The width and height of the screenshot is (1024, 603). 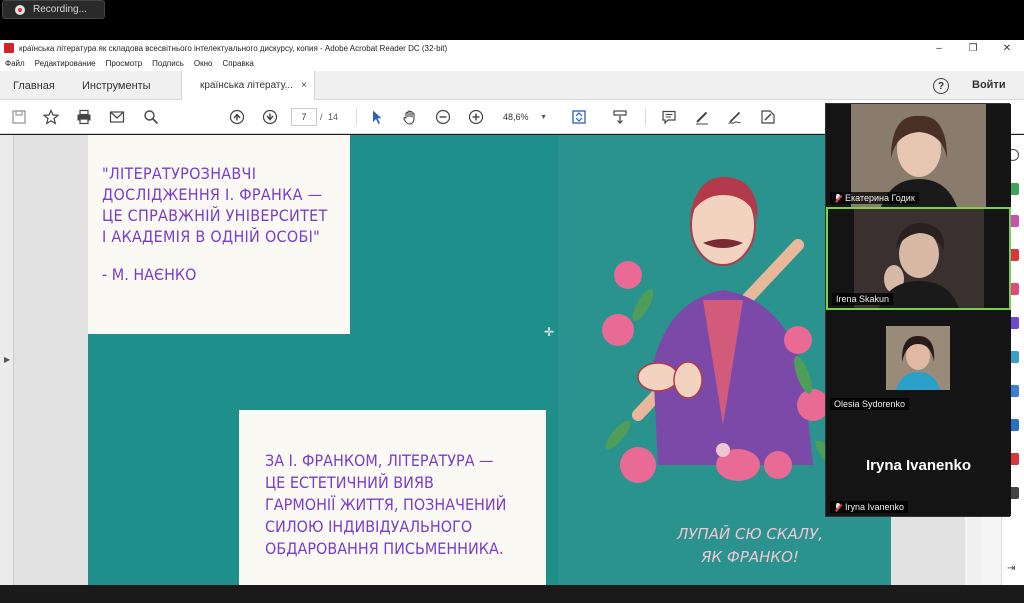 I want to click on fill-sign-icon, so click(x=768, y=117).